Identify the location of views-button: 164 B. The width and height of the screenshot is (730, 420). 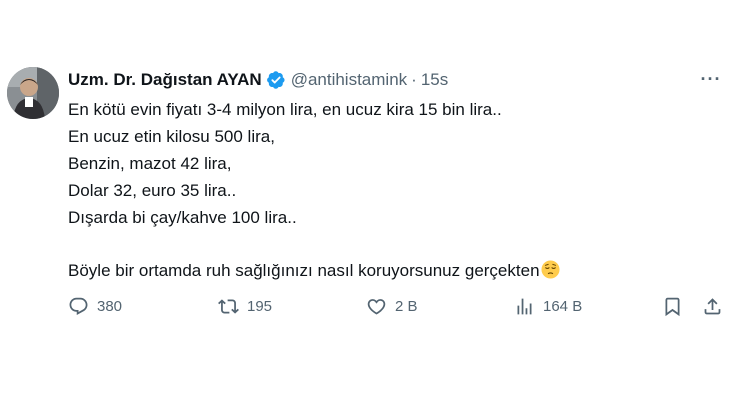
(548, 306).